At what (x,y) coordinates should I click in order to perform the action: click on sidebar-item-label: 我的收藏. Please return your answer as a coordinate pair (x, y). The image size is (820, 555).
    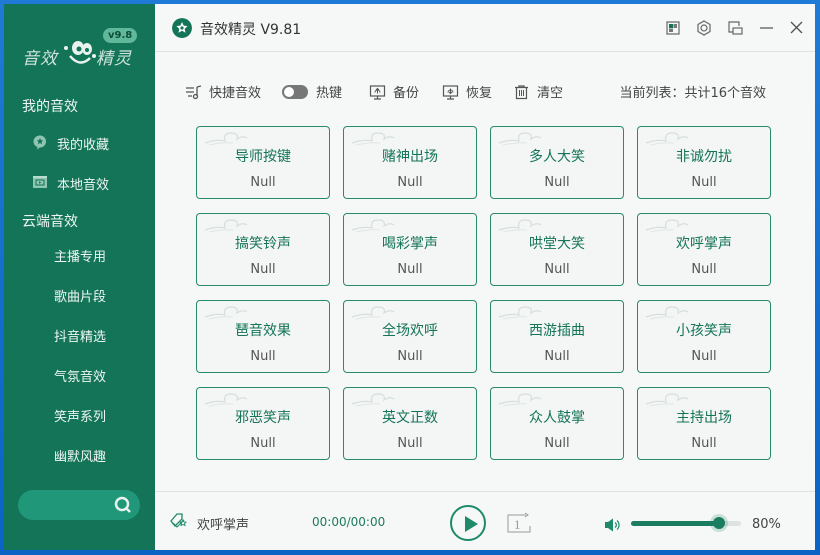
    Looking at the image, I should click on (83, 145).